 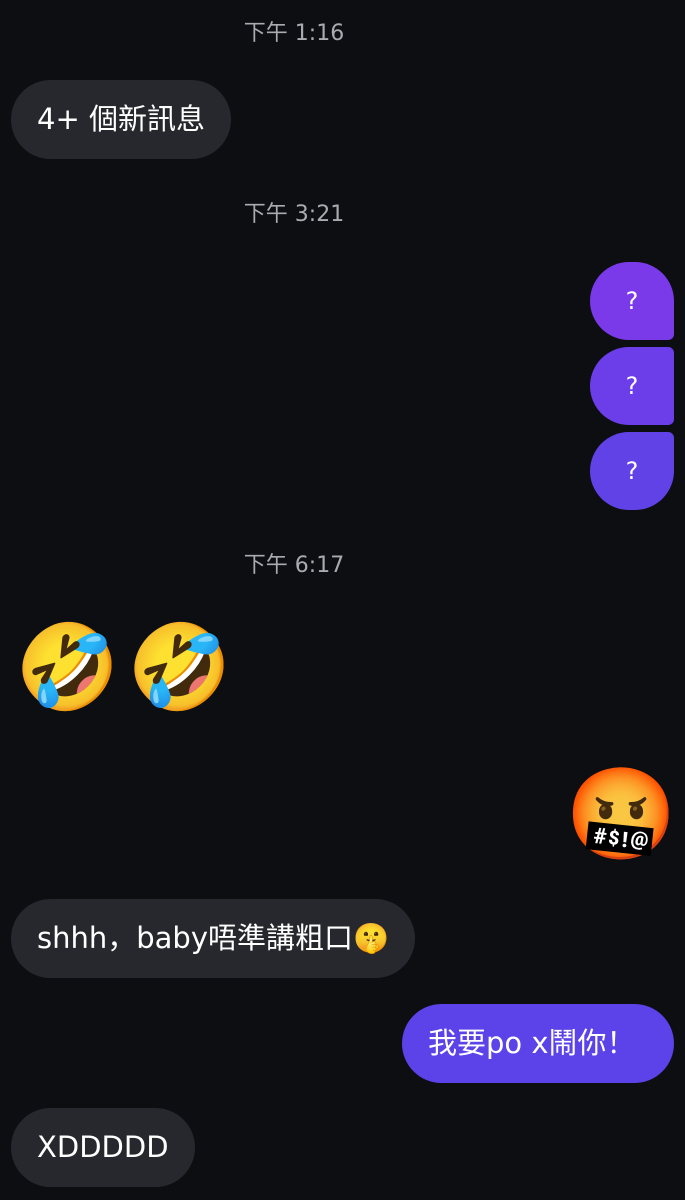 I want to click on timestamp: 下午 1:16, so click(x=294, y=33).